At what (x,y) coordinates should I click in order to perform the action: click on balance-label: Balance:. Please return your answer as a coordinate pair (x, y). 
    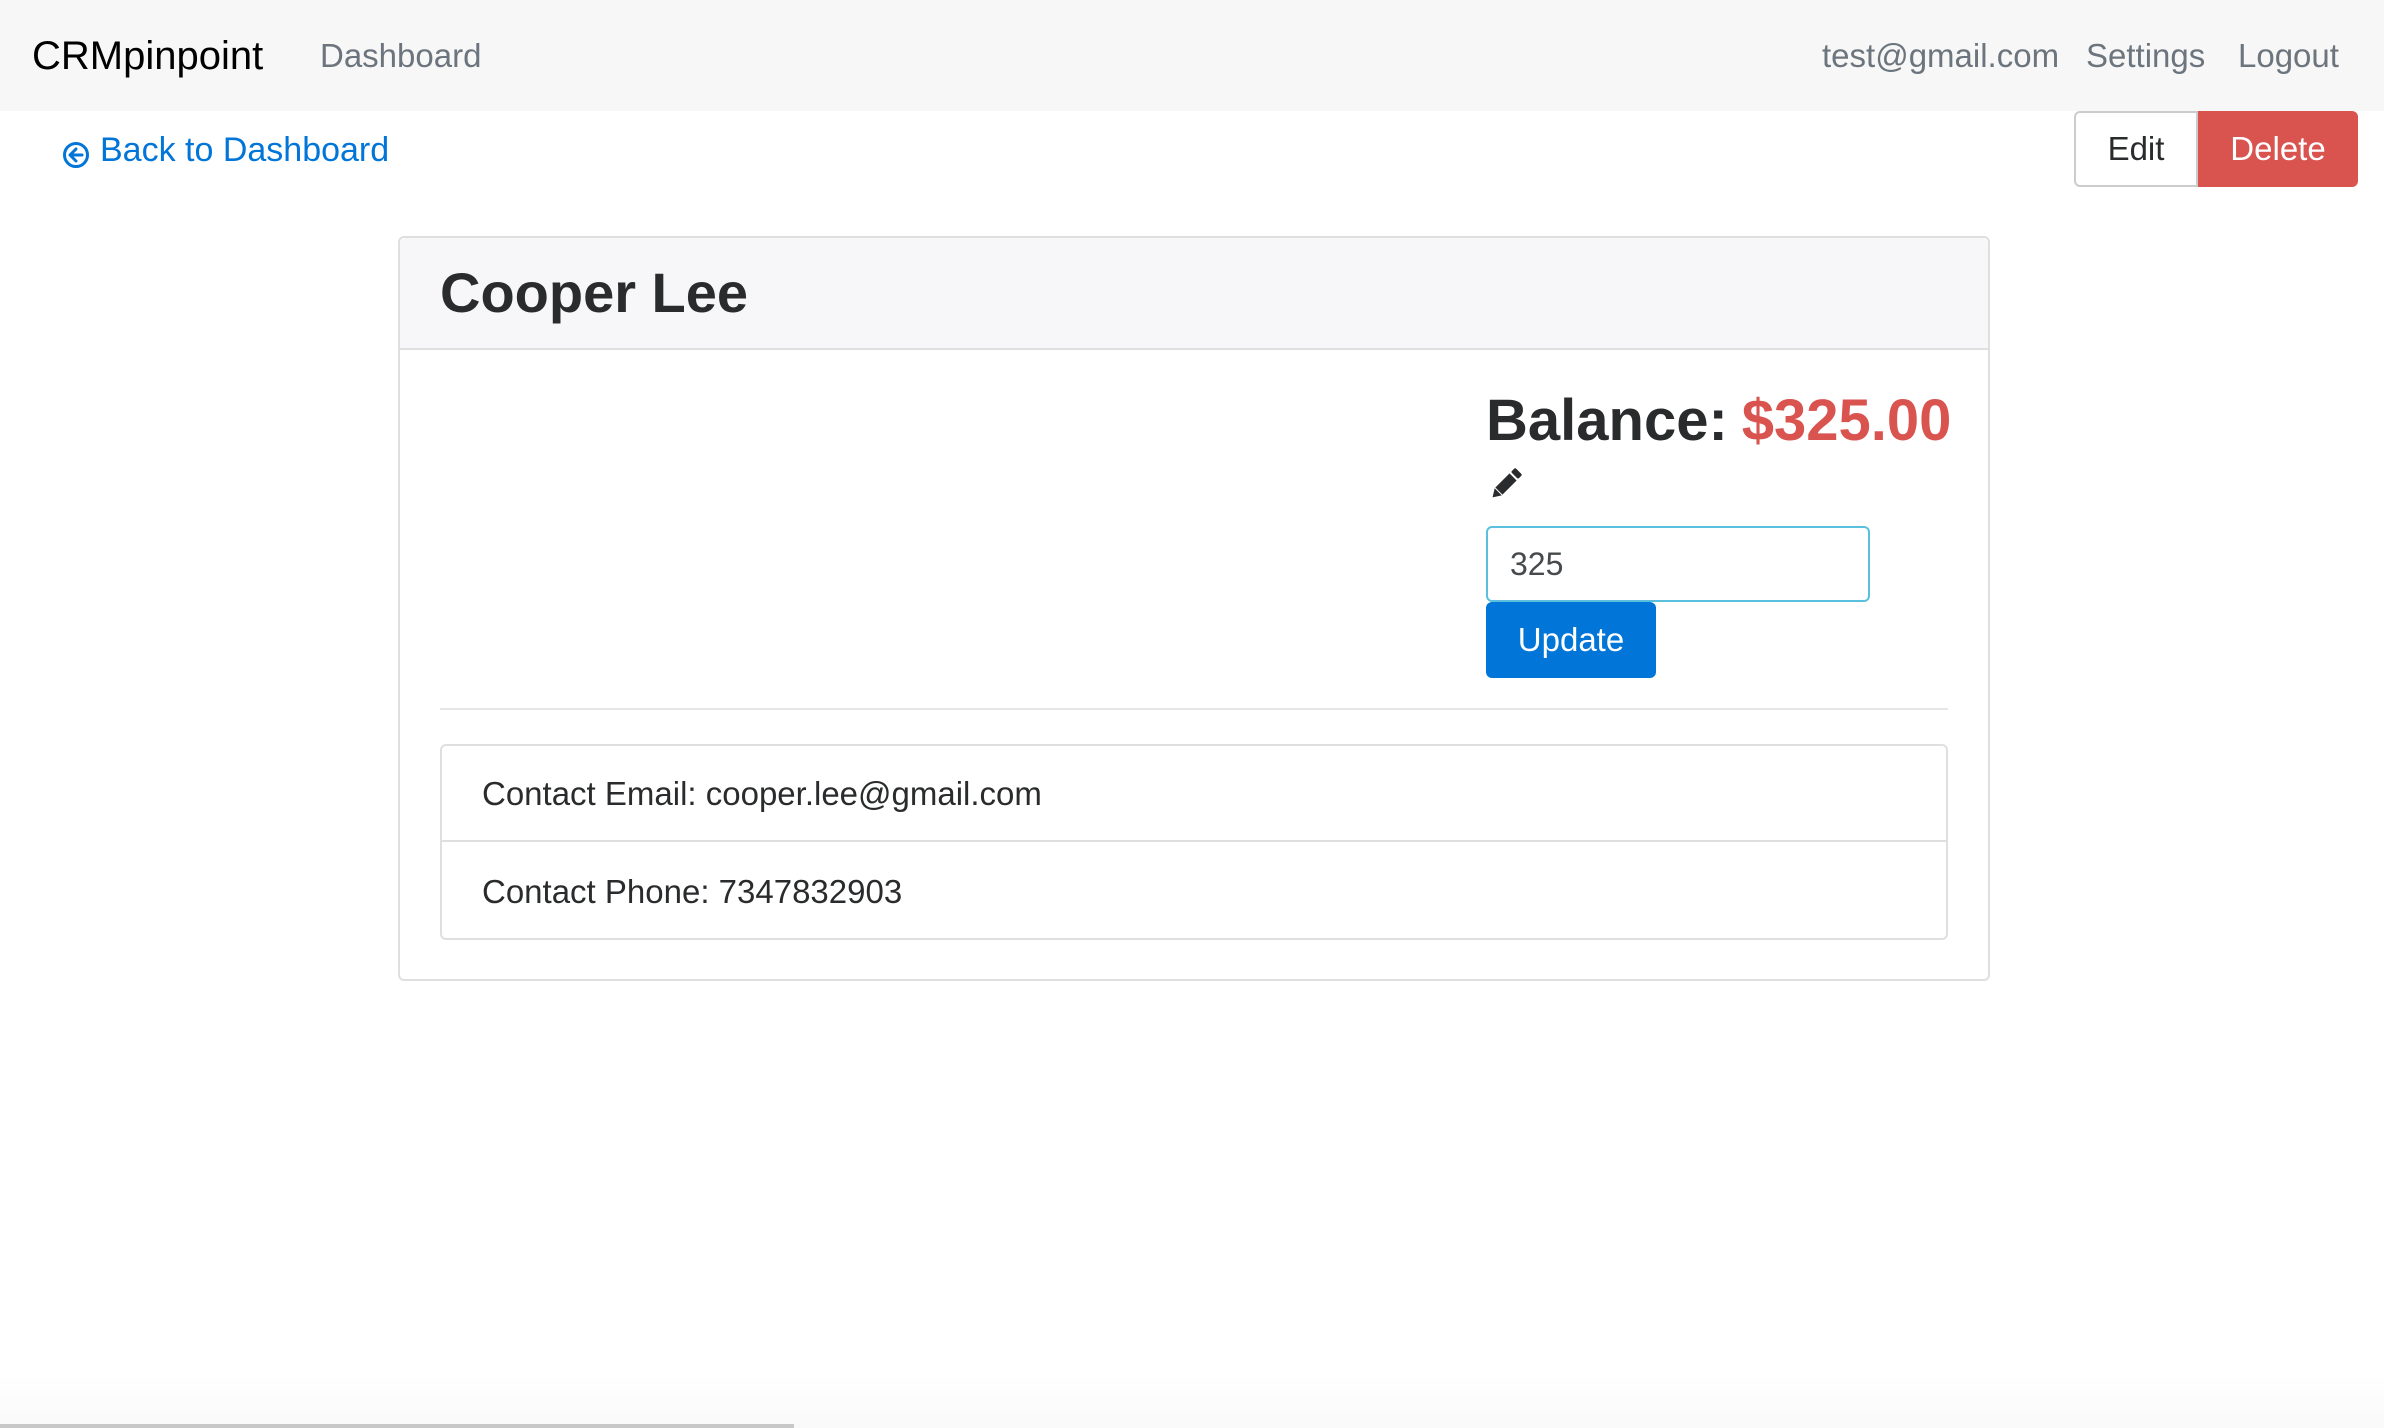
    Looking at the image, I should click on (1607, 420).